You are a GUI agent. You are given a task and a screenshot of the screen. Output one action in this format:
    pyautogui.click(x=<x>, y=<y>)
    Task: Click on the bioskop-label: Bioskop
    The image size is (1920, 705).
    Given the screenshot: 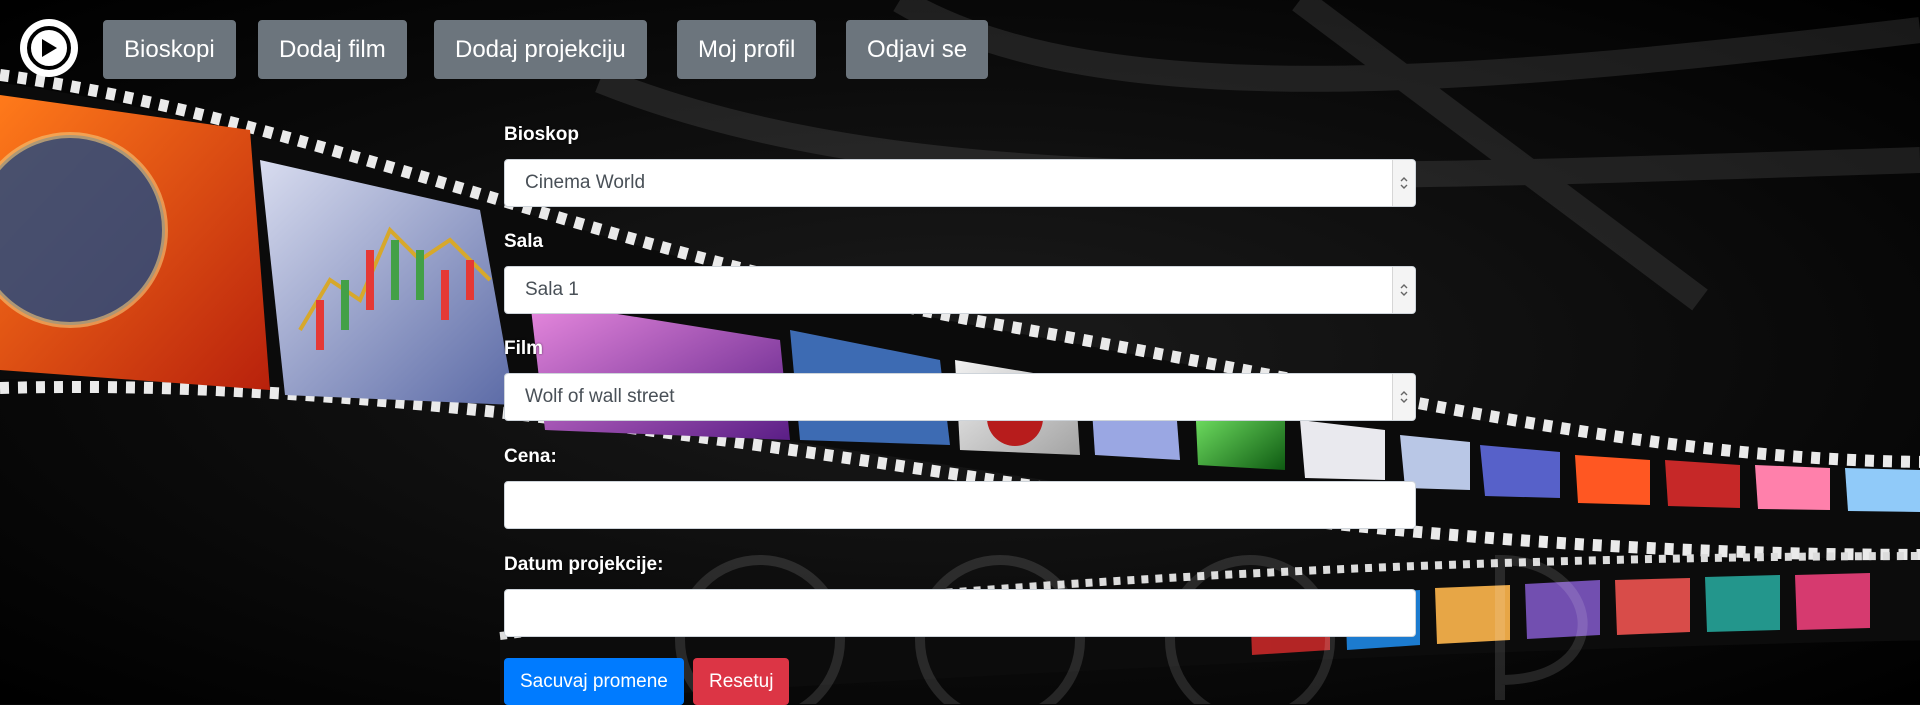 What is the action you would take?
    pyautogui.click(x=541, y=134)
    